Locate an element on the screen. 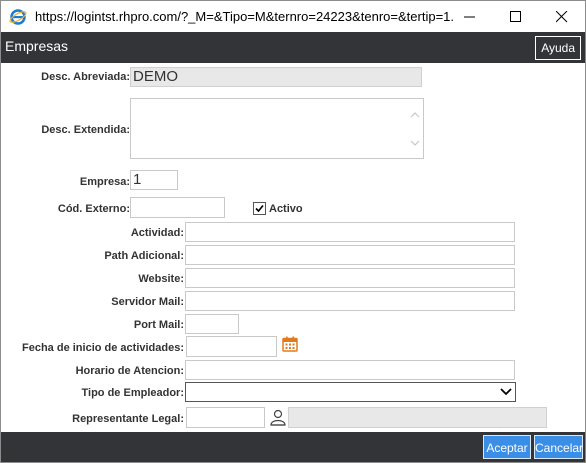 The image size is (586, 463). tipo-empleador-label: Tipo de Empleador: is located at coordinates (132, 393).